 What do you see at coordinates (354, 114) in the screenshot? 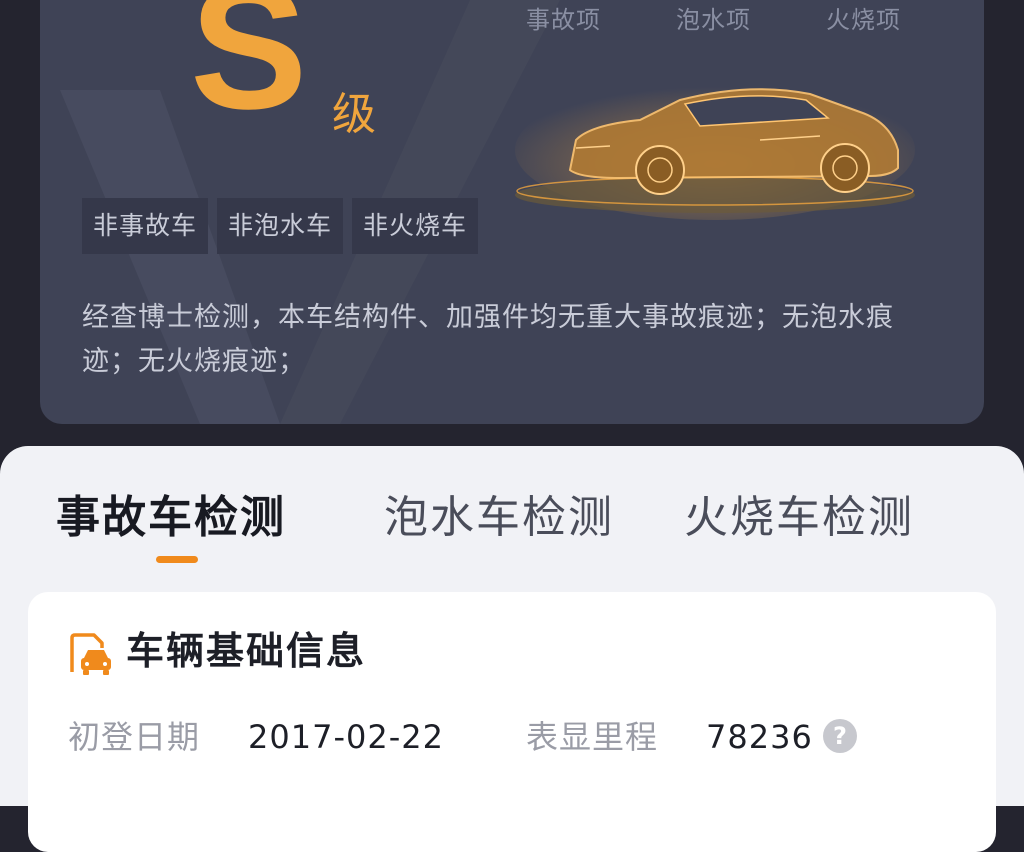
I see `grade-suffix: 级` at bounding box center [354, 114].